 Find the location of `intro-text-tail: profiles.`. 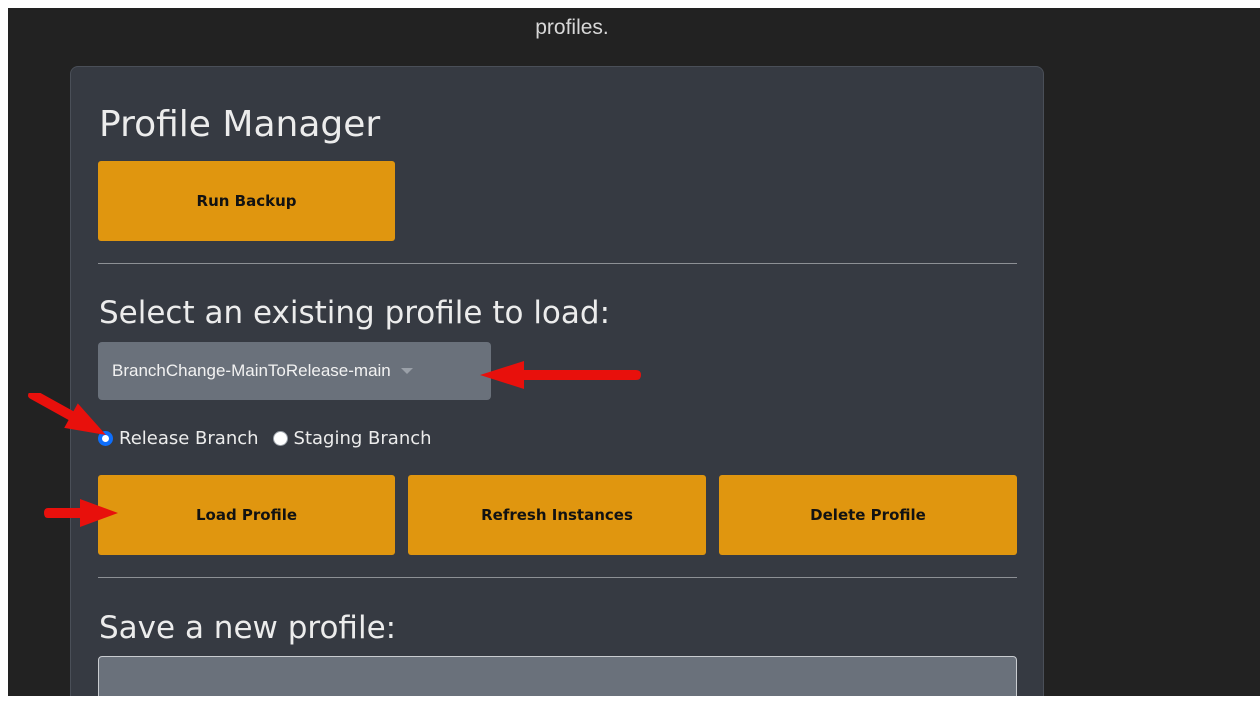

intro-text-tail: profiles. is located at coordinates (572, 27).